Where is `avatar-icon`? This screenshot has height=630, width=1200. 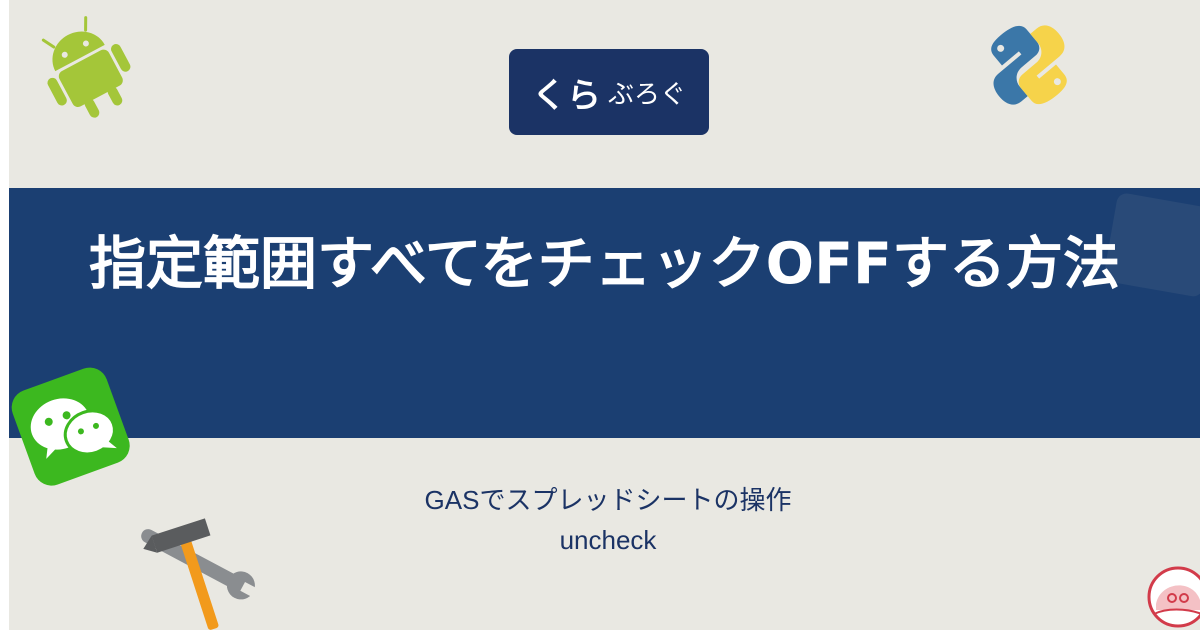 avatar-icon is located at coordinates (1173, 597).